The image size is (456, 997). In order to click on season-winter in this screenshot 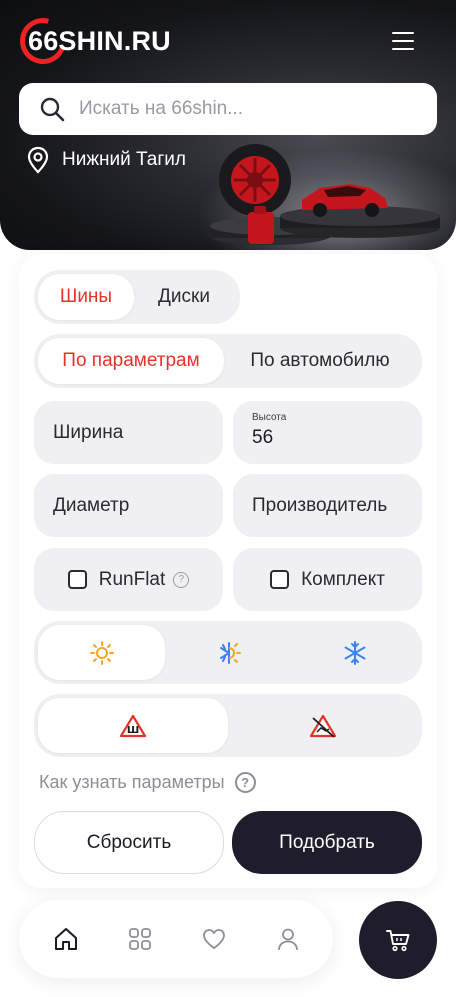, I will do `click(355, 652)`.